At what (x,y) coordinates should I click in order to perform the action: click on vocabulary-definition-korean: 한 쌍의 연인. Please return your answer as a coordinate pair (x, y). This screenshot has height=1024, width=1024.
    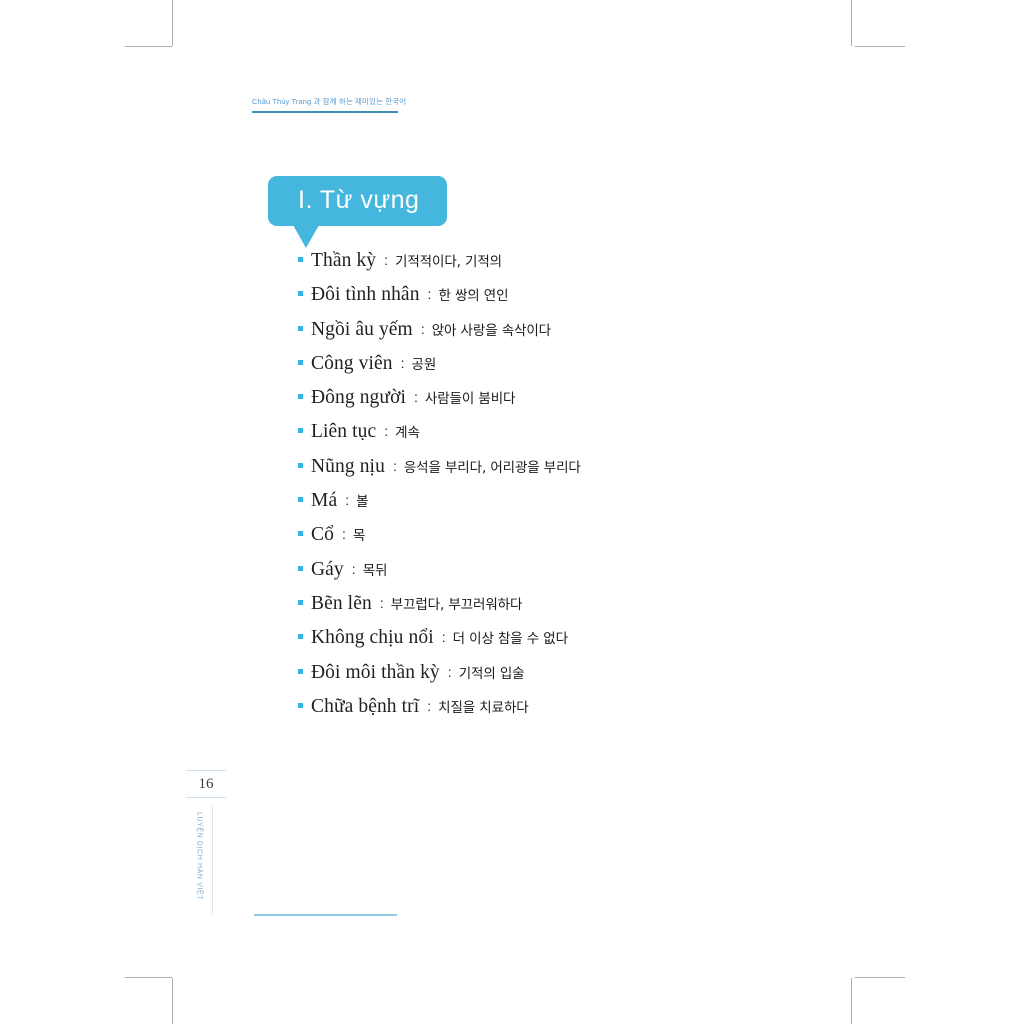
    Looking at the image, I should click on (473, 296).